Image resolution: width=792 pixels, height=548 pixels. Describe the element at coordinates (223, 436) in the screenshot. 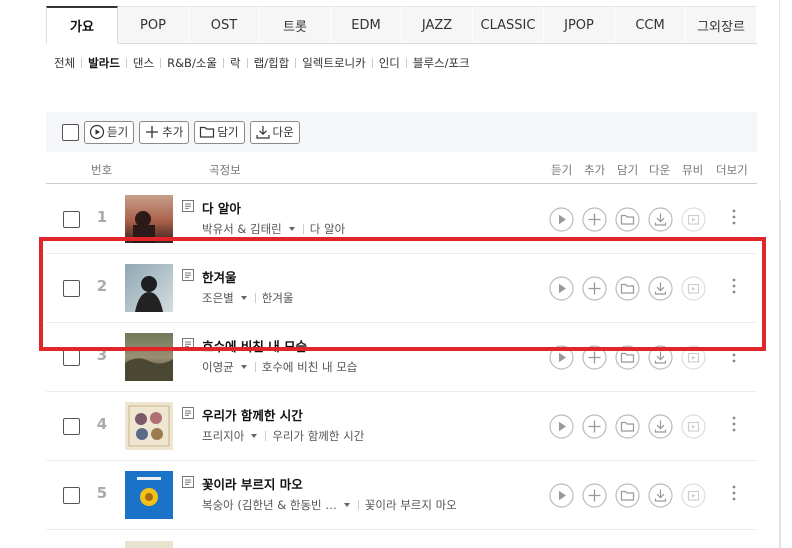

I see `artist-name: 프리지아` at that location.